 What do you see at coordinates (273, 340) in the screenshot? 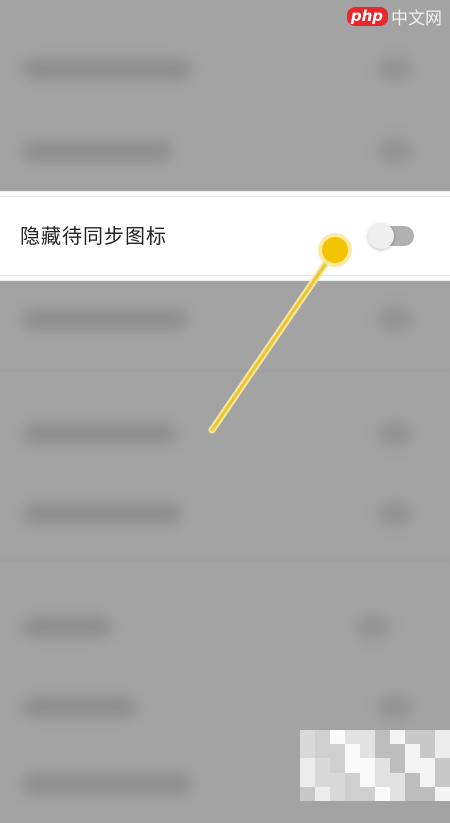
I see `swipe-trail` at bounding box center [273, 340].